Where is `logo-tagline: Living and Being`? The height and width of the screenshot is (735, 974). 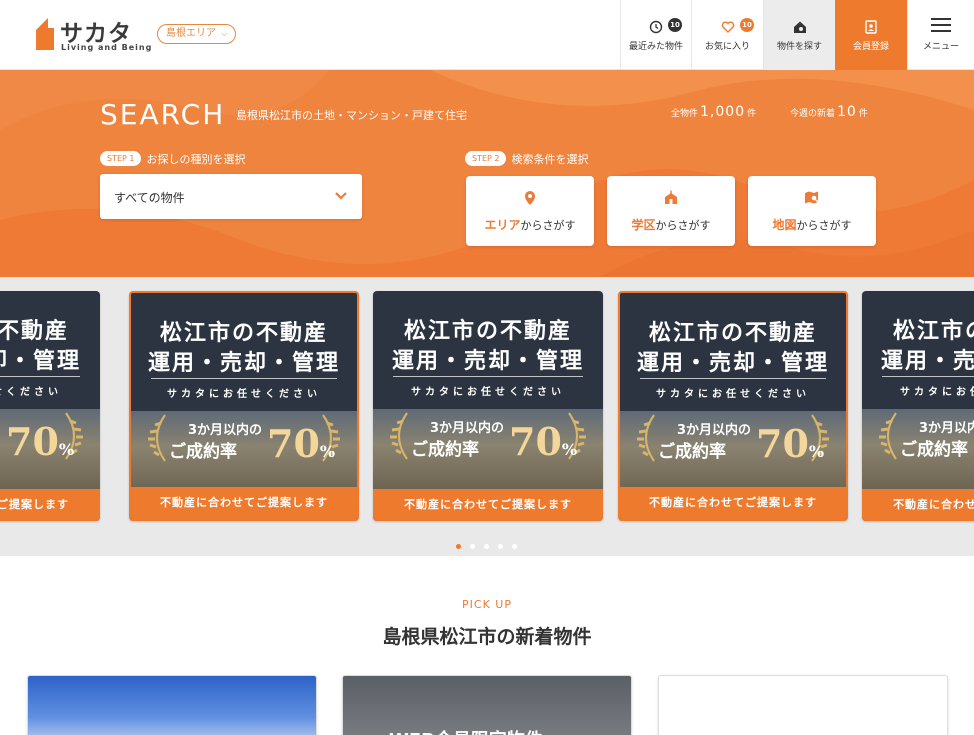 logo-tagline: Living and Being is located at coordinates (107, 47).